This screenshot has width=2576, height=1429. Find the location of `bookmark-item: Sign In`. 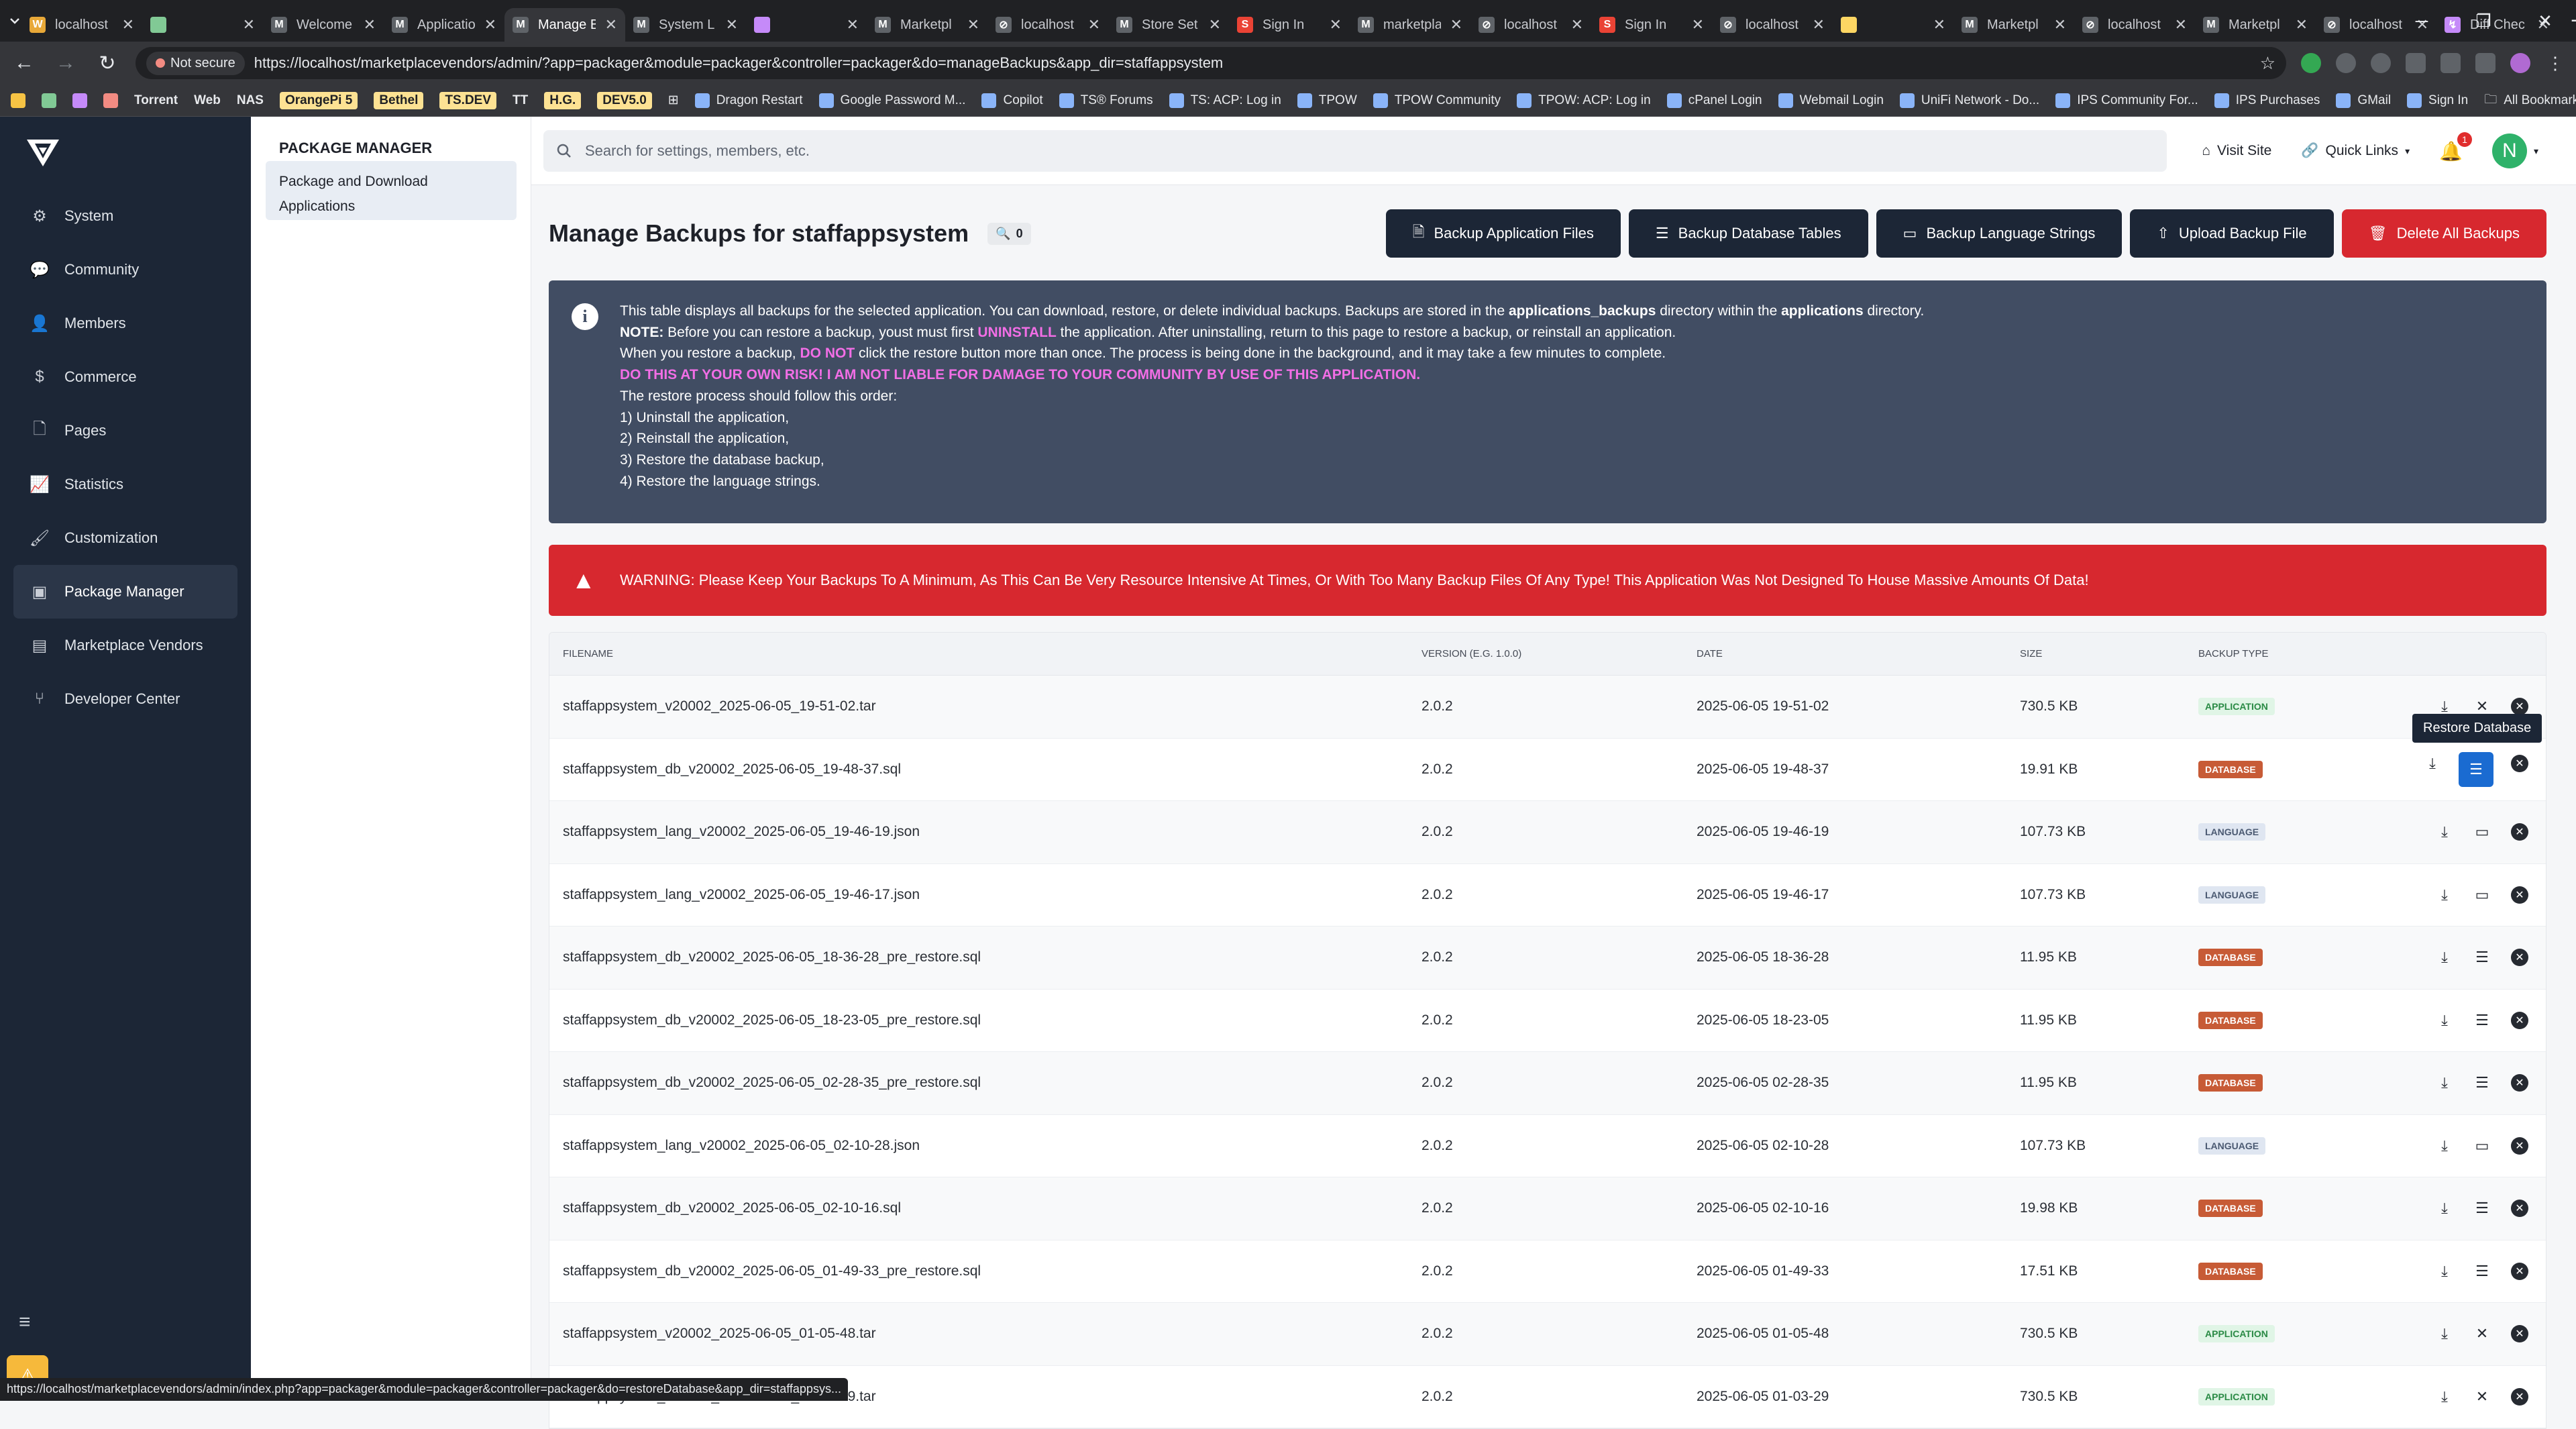

bookmark-item: Sign In is located at coordinates (2437, 100).